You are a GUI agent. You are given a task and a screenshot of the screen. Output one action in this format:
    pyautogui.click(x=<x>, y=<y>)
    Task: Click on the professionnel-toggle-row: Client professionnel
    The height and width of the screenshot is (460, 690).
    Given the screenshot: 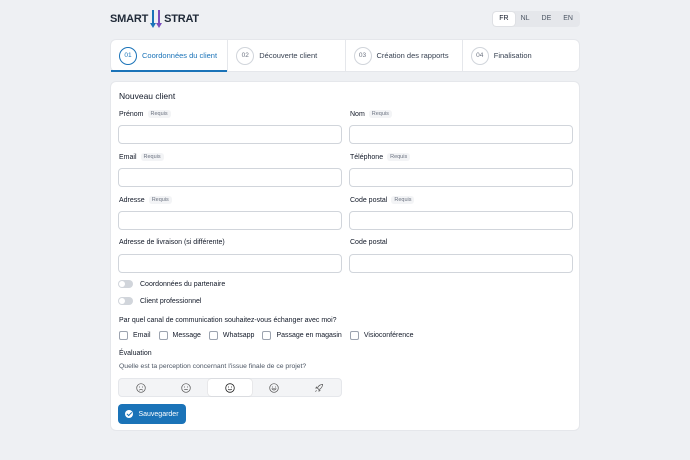 What is the action you would take?
    pyautogui.click(x=159, y=301)
    